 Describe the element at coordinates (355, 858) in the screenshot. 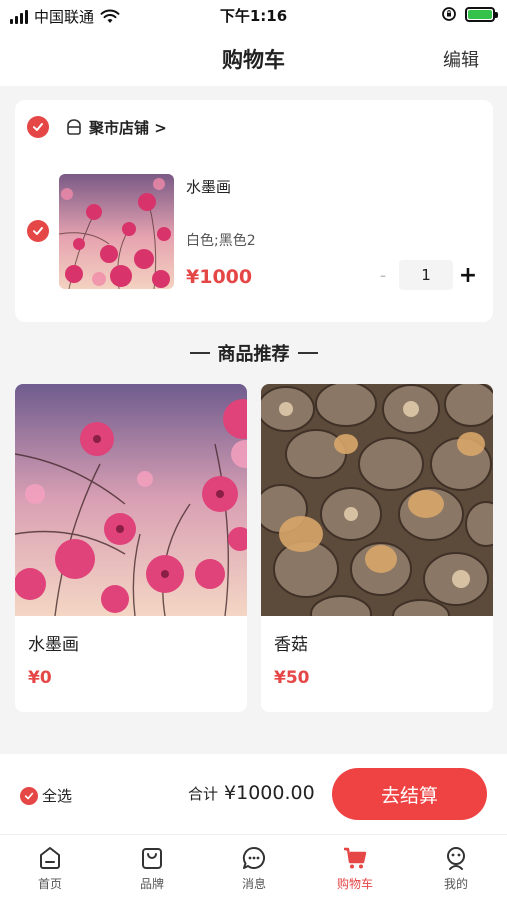

I see `cart-icon` at that location.